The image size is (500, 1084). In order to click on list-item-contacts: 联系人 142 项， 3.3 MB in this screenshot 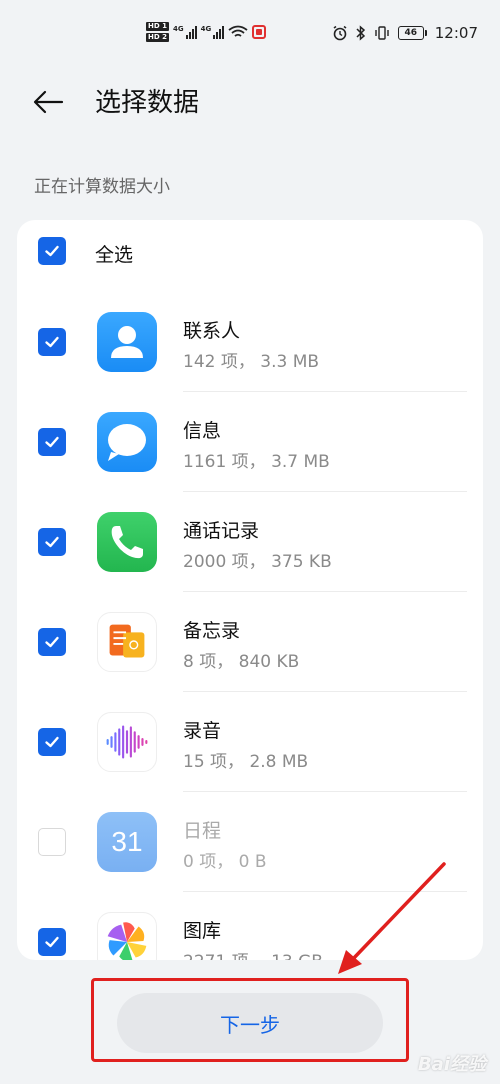, I will do `click(250, 362)`.